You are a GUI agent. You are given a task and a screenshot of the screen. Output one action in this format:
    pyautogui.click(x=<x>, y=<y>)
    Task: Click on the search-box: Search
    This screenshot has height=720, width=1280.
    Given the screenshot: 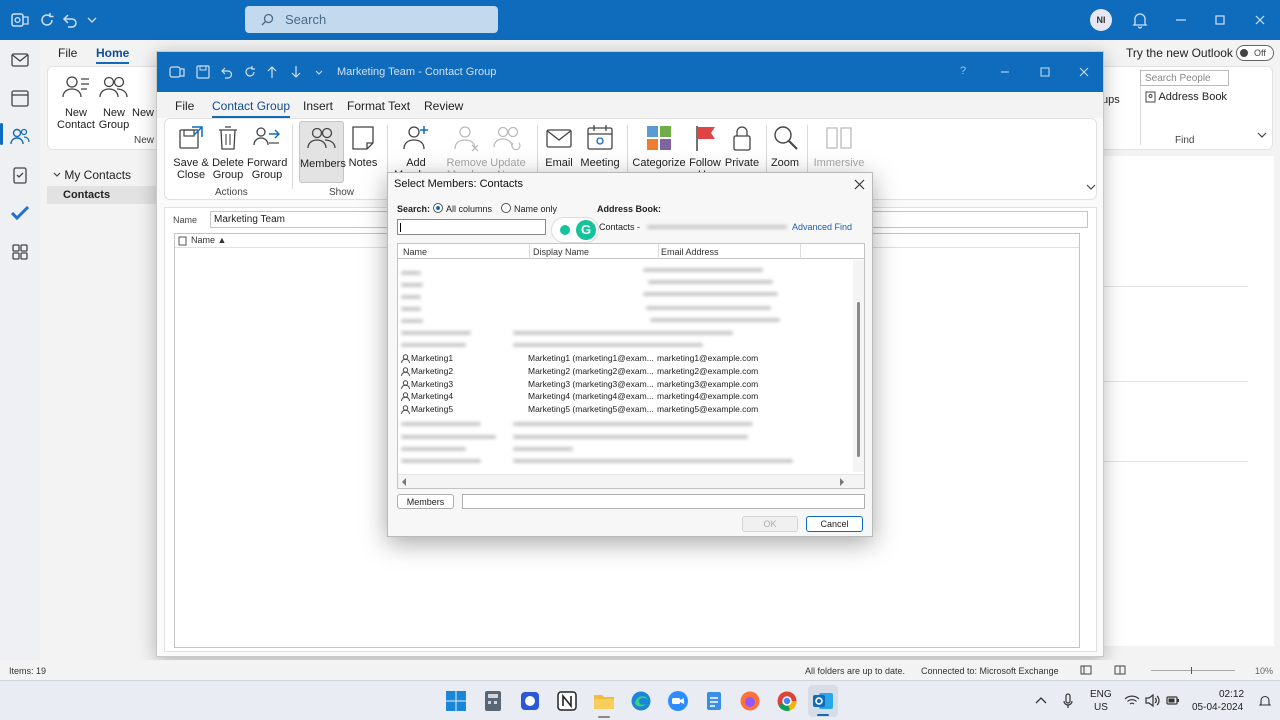 What is the action you would take?
    pyautogui.click(x=371, y=19)
    